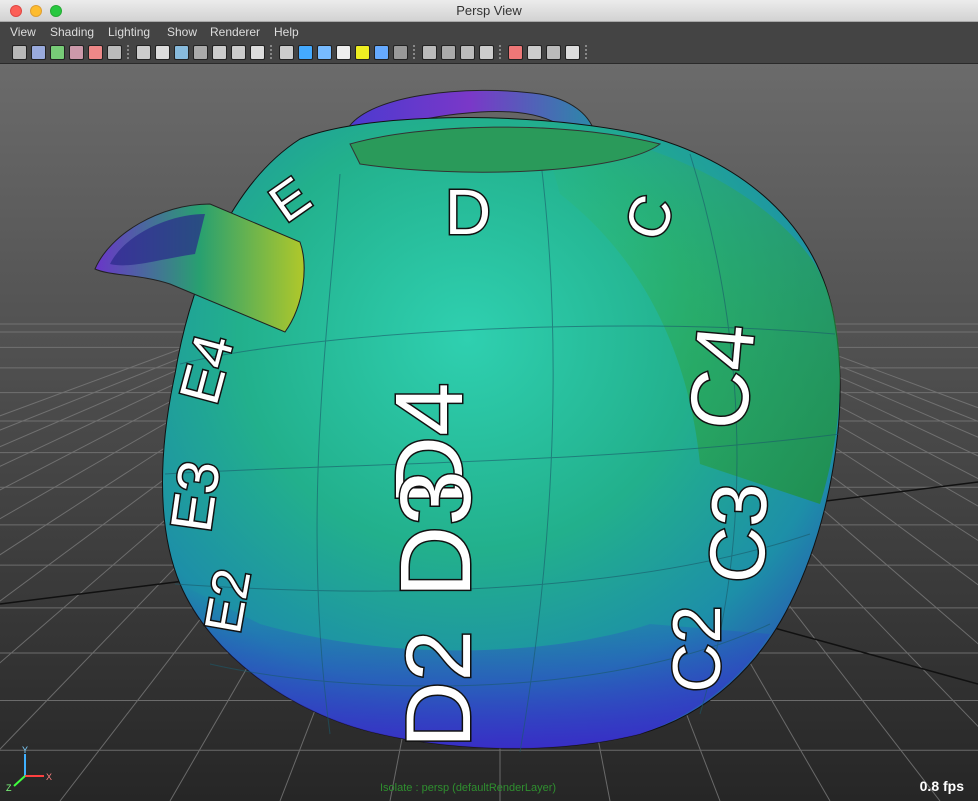  What do you see at coordinates (235, 32) in the screenshot?
I see `menu-renderer: Renderer` at bounding box center [235, 32].